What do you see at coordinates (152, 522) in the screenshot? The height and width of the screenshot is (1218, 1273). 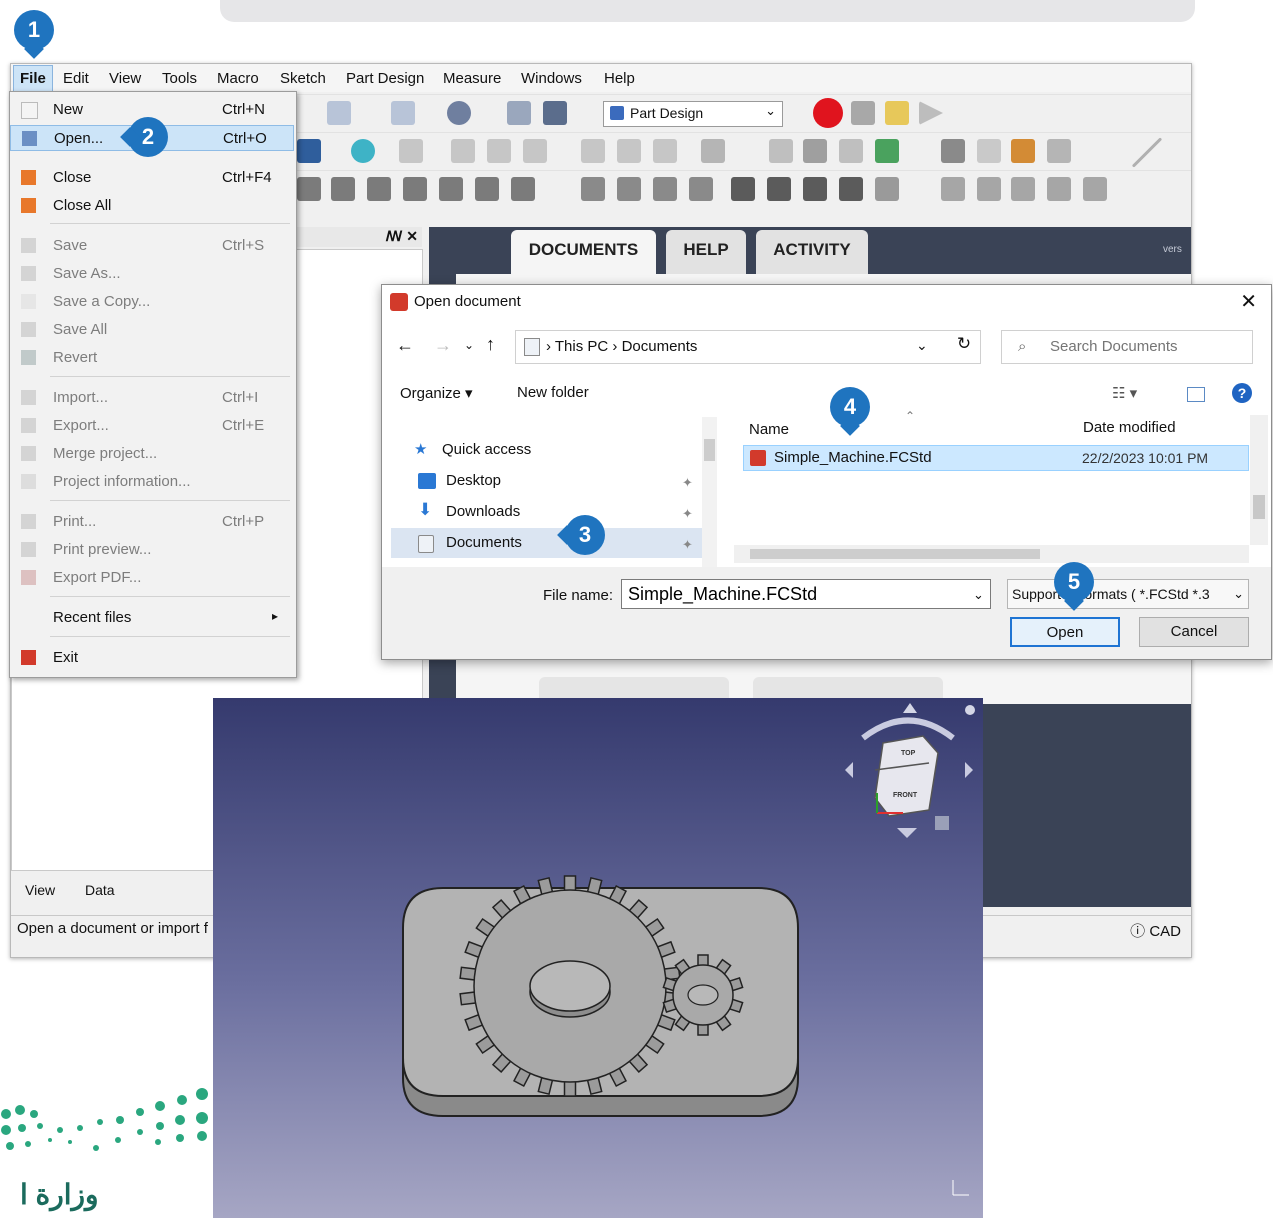 I see `menu-print: Print... Ctrl+P` at bounding box center [152, 522].